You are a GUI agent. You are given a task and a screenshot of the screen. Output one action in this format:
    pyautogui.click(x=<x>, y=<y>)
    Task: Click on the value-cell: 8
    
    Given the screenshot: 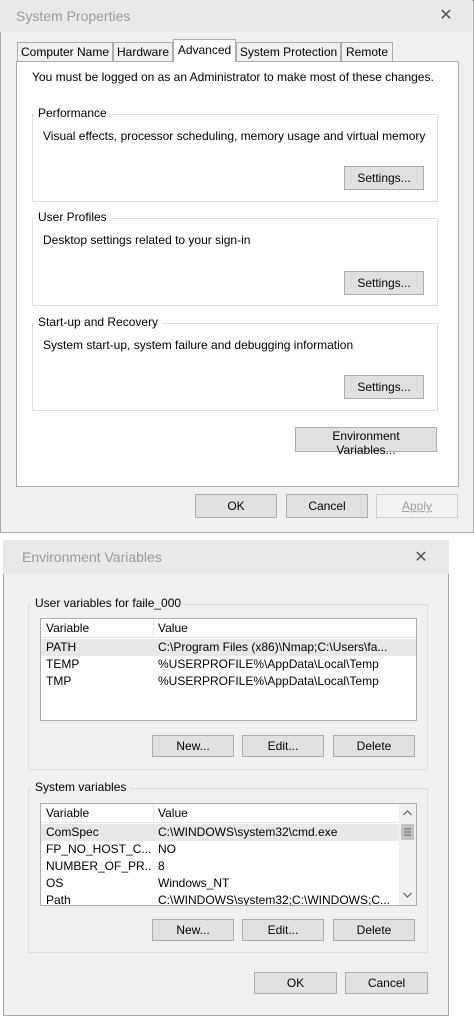 What is the action you would take?
    pyautogui.click(x=161, y=866)
    